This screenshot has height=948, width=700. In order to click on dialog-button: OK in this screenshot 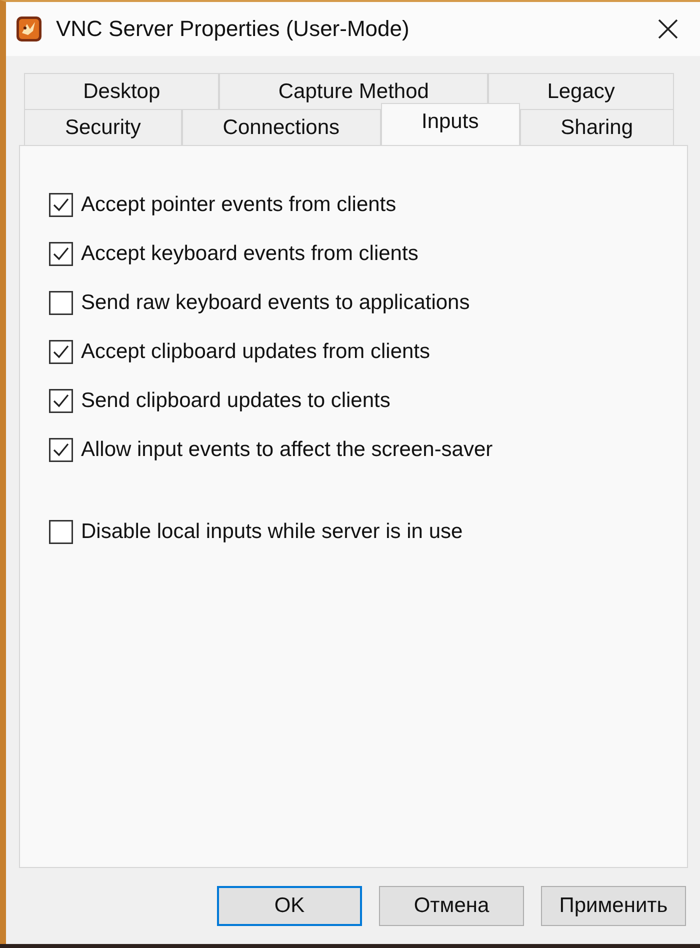, I will do `click(289, 906)`.